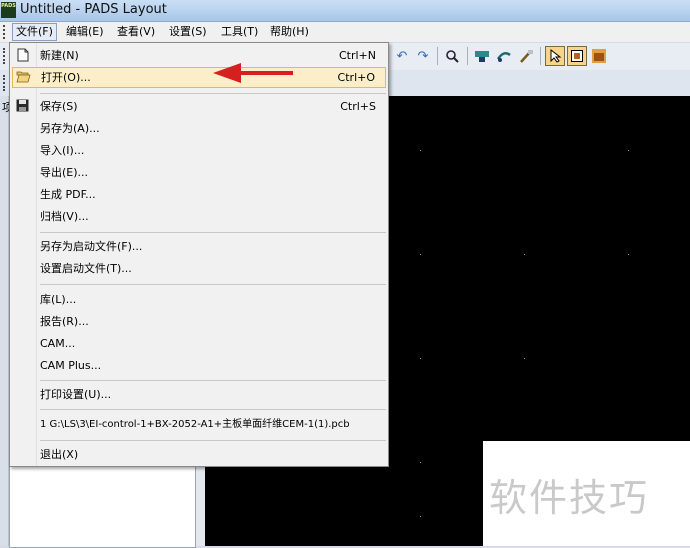  I want to click on panel-edge, so click(4, 321).